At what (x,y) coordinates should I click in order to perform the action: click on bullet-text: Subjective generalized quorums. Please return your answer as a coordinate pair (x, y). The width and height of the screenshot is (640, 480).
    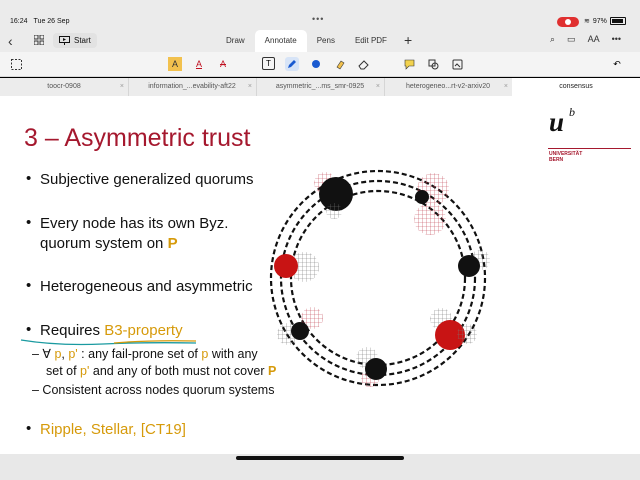
    Looking at the image, I should click on (147, 179).